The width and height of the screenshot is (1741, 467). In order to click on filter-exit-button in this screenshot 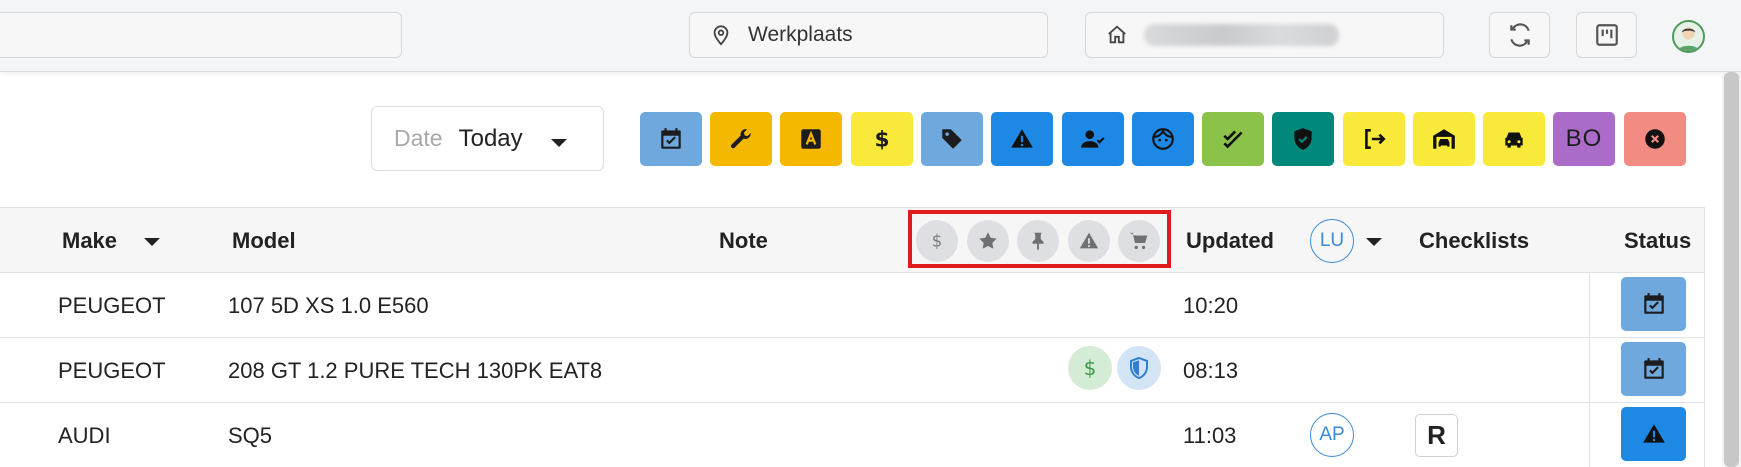, I will do `click(1374, 139)`.